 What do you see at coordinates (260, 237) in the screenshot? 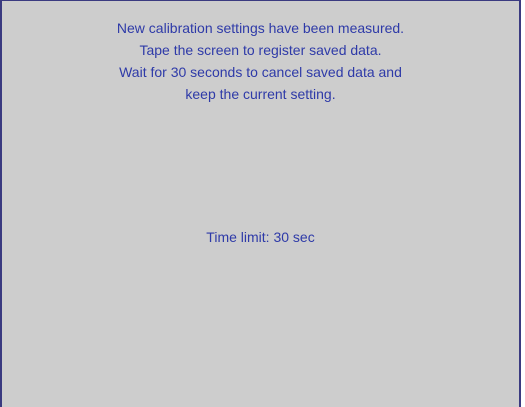
I see `time-limit-text: Time limit: 30 sec` at bounding box center [260, 237].